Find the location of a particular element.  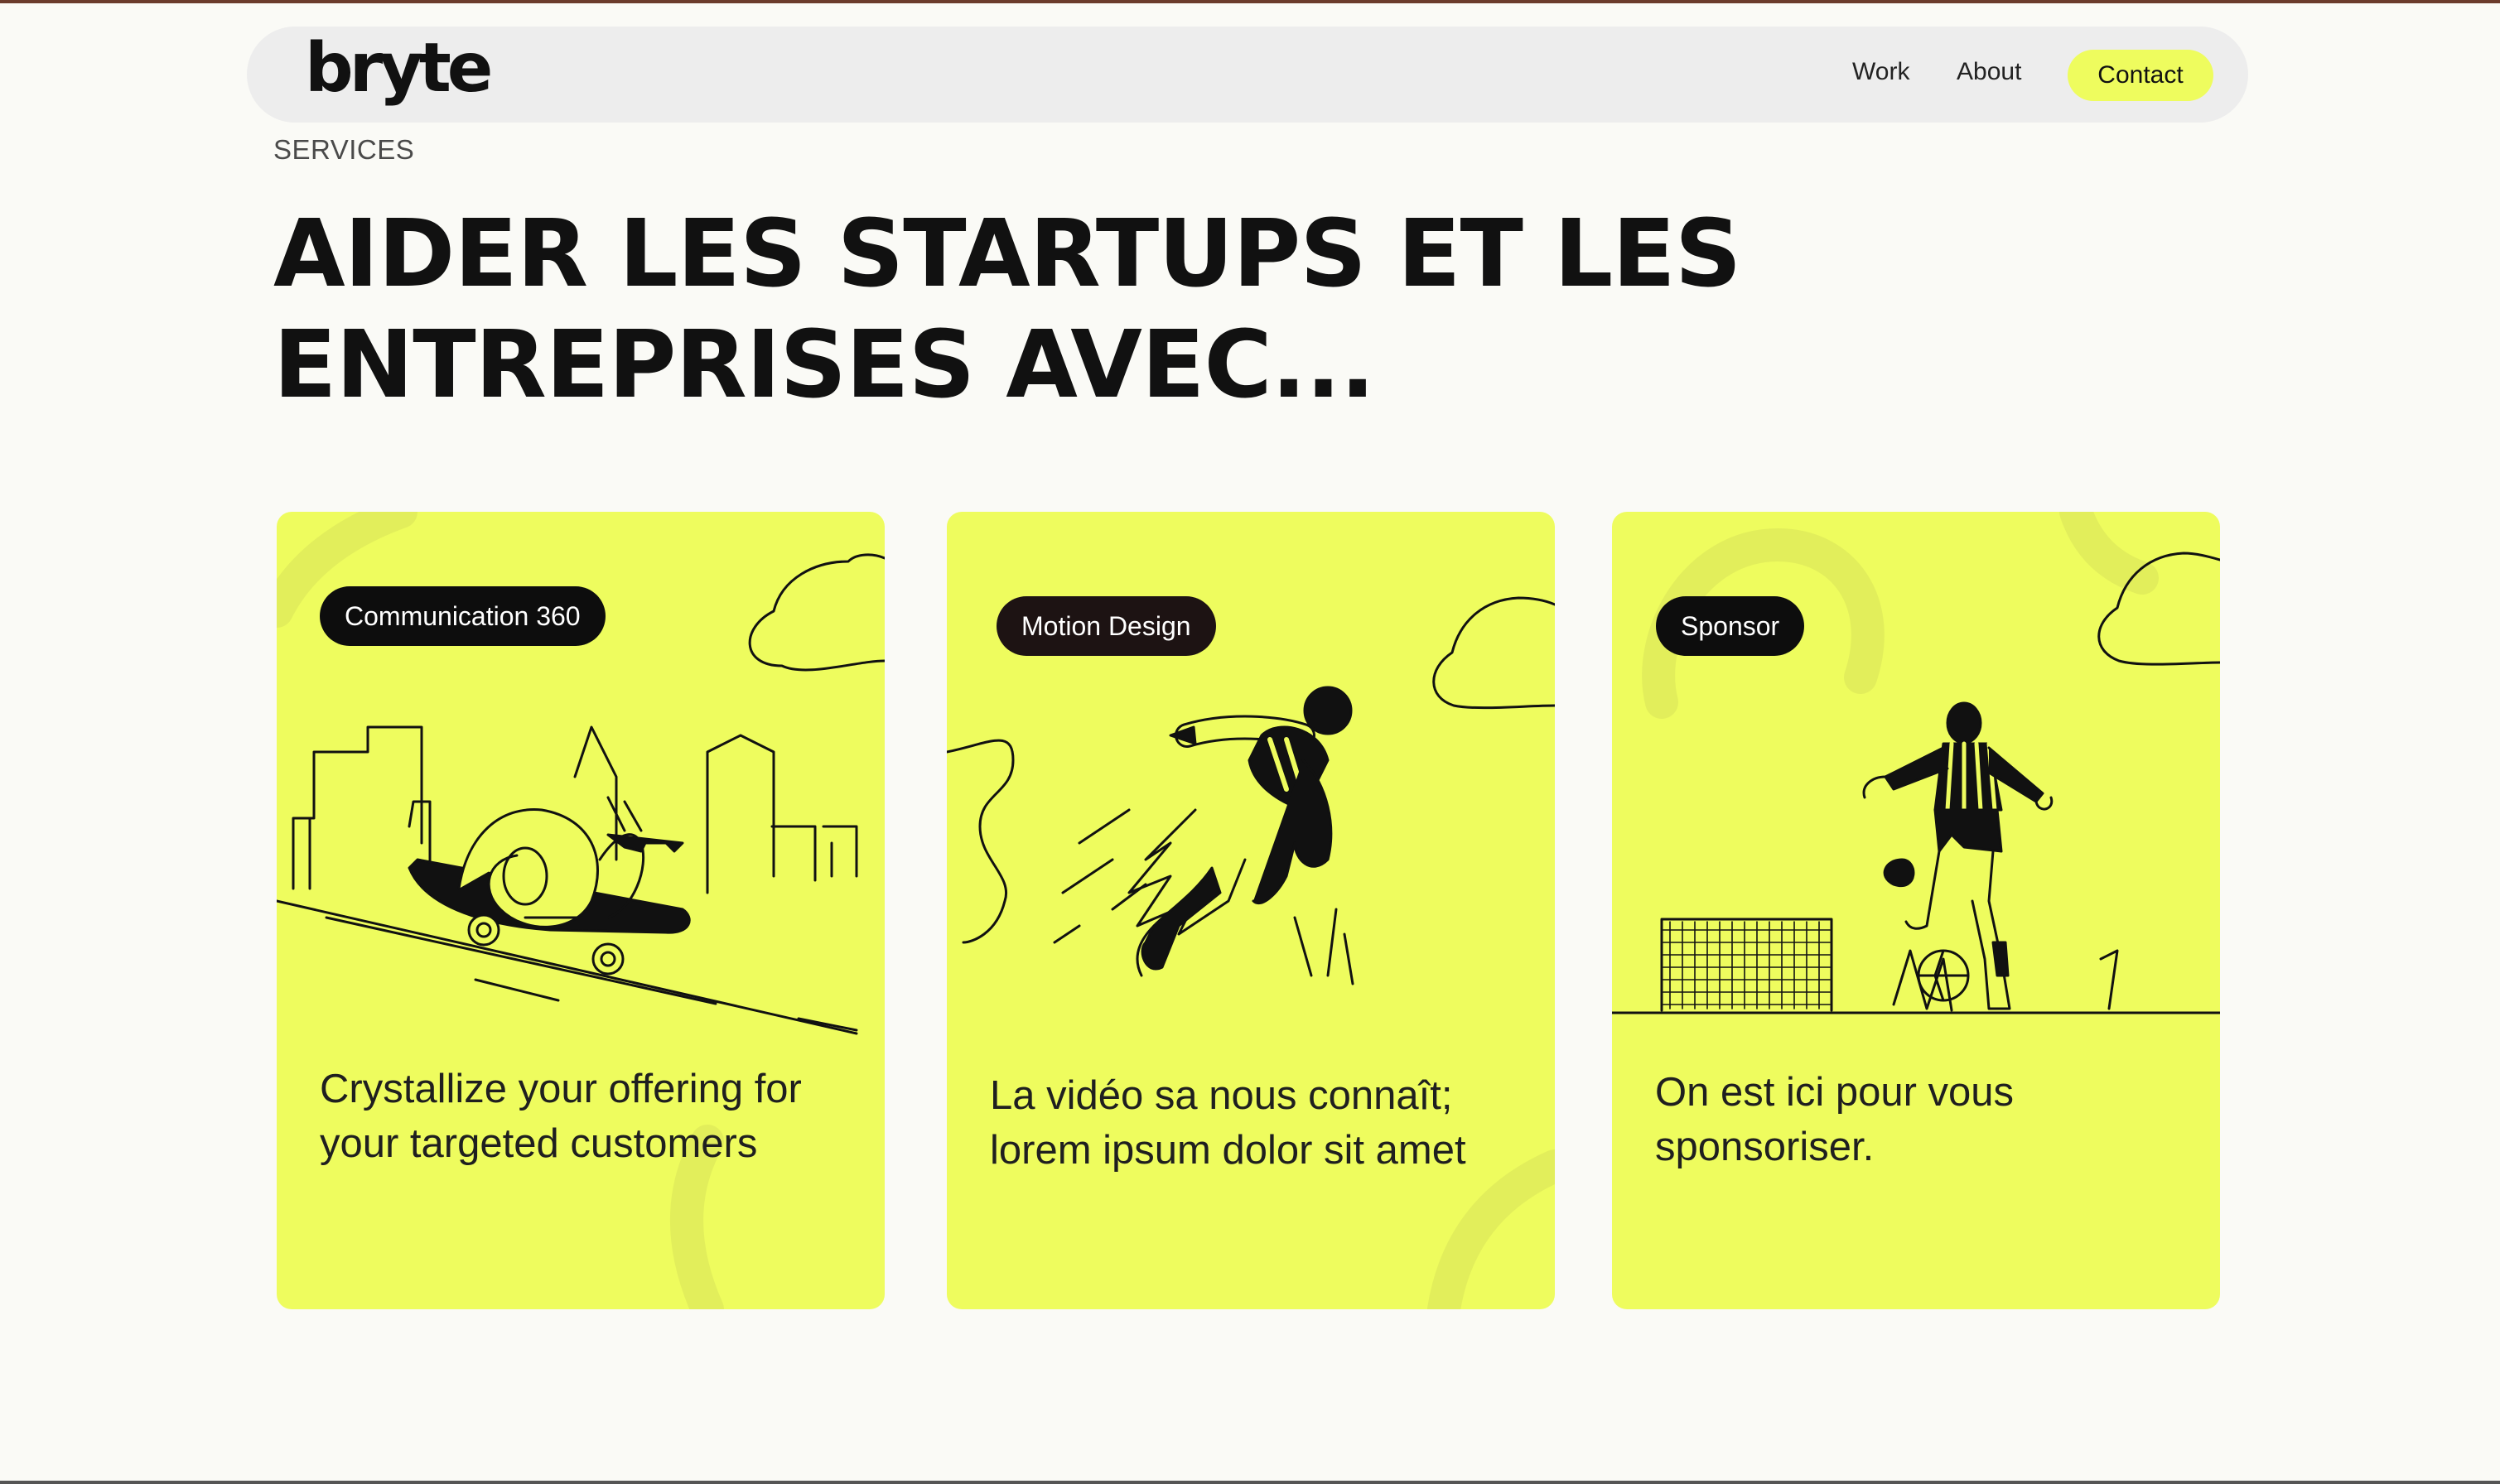

contact-button: Contact is located at coordinates (2141, 75).